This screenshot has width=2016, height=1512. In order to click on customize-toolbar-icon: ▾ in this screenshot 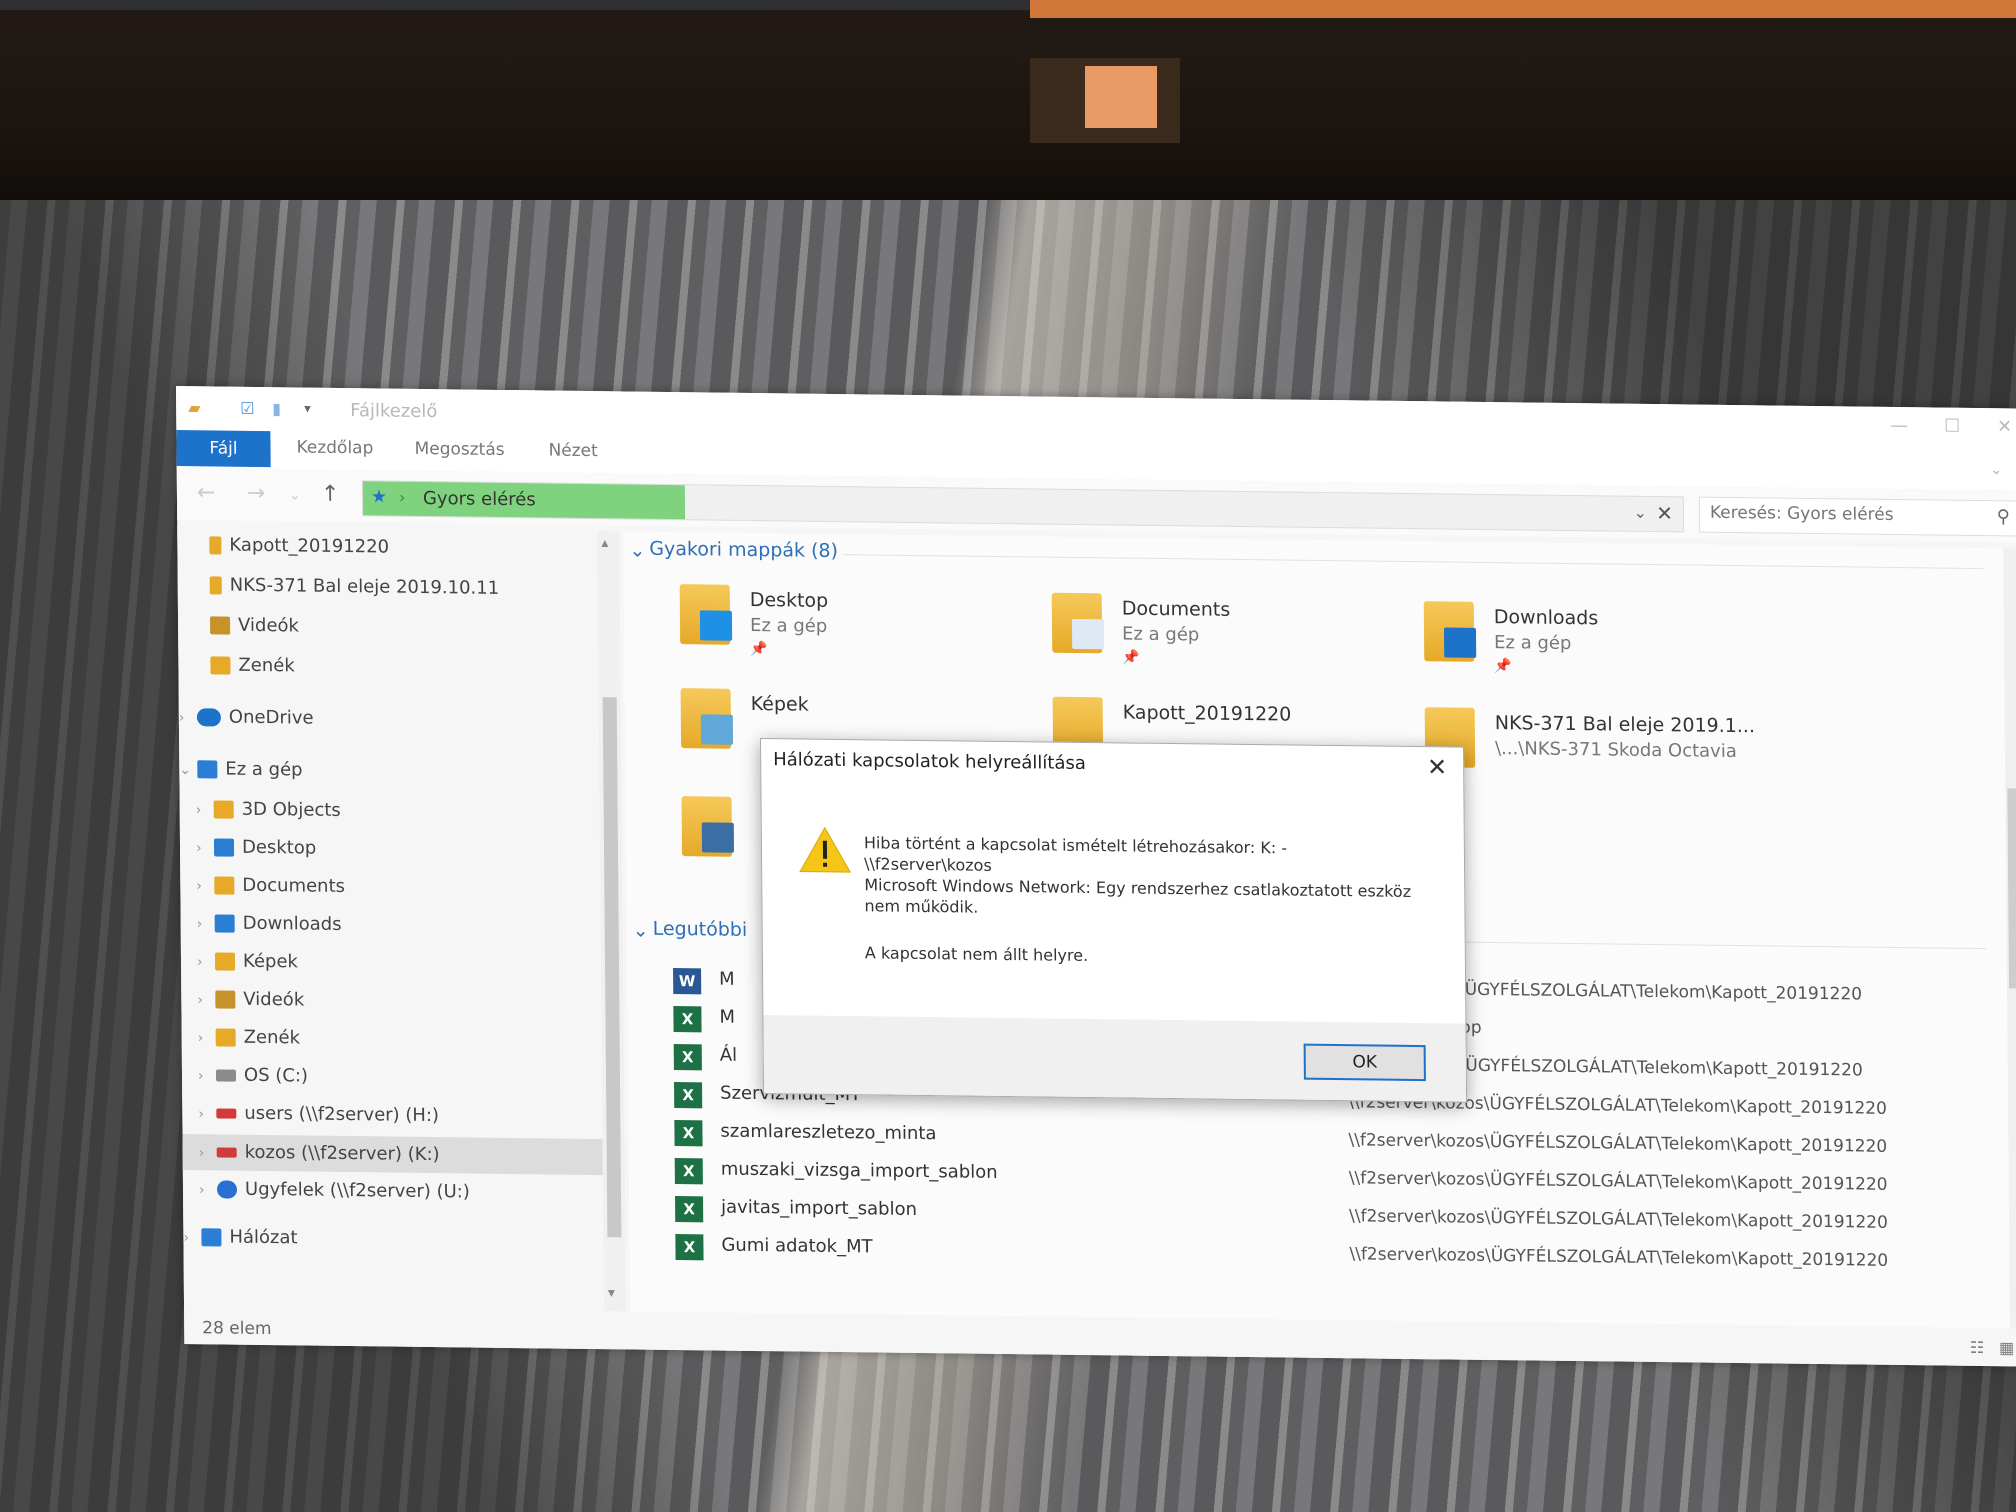, I will do `click(307, 411)`.